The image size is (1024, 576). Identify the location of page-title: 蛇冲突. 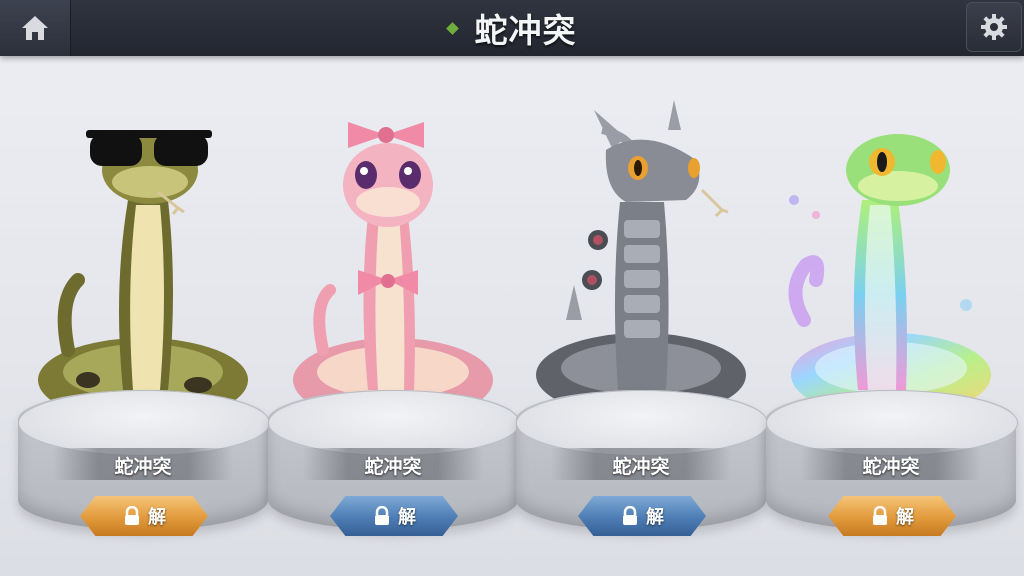
(525, 30).